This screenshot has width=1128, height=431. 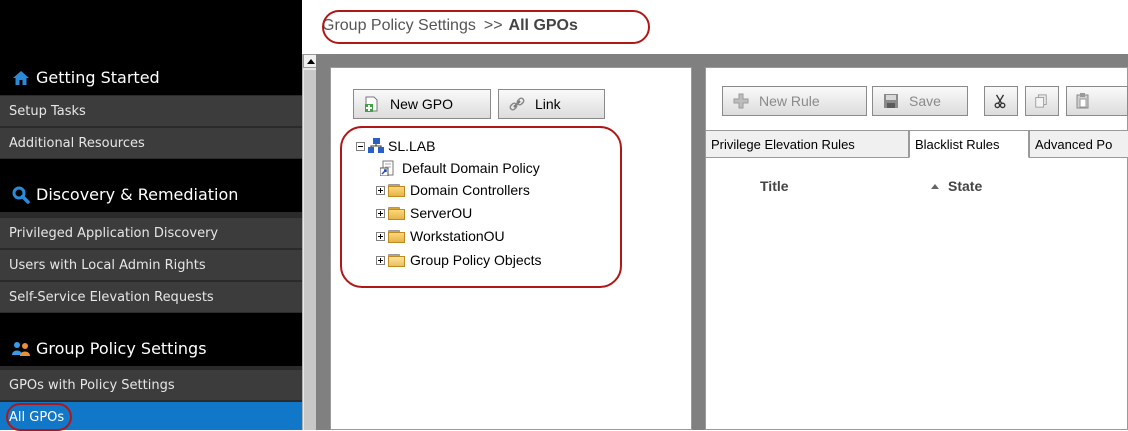 I want to click on sidebar-item-setup-tasks: Setup Tasks, so click(x=151, y=110).